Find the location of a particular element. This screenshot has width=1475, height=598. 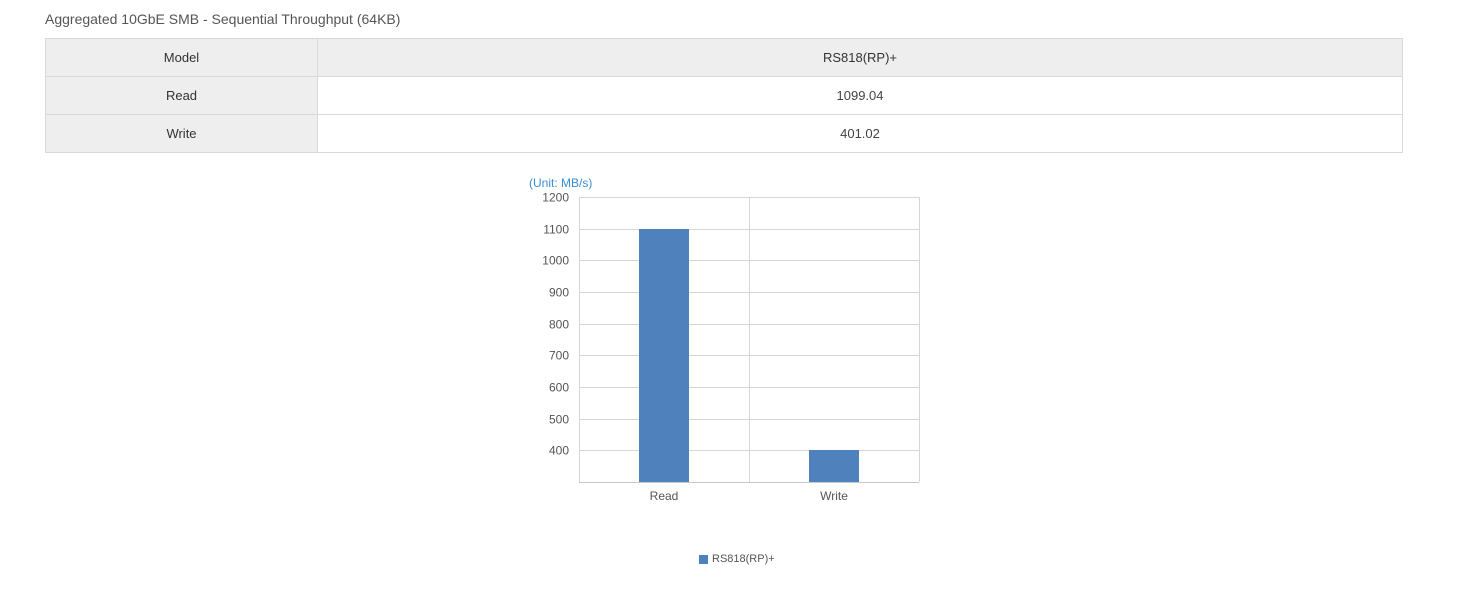

table-header-value: RS818(RP)+ is located at coordinates (860, 57).